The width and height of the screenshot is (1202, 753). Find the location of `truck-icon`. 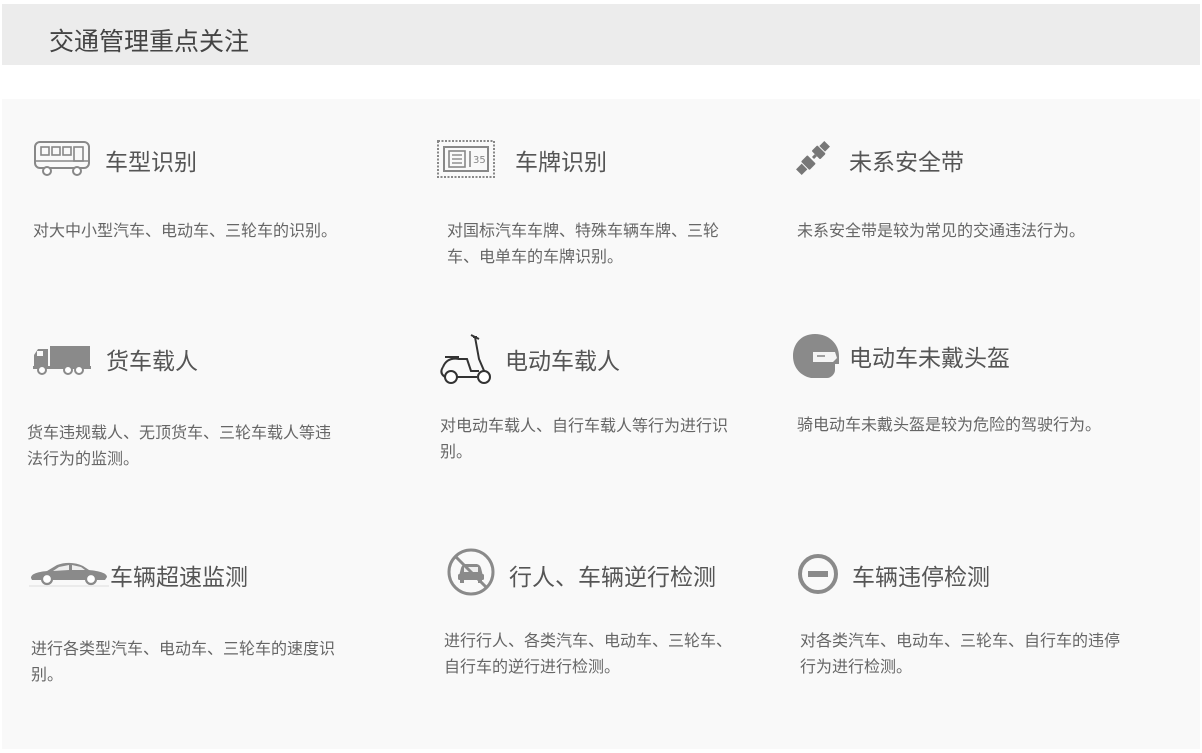

truck-icon is located at coordinates (62, 359).